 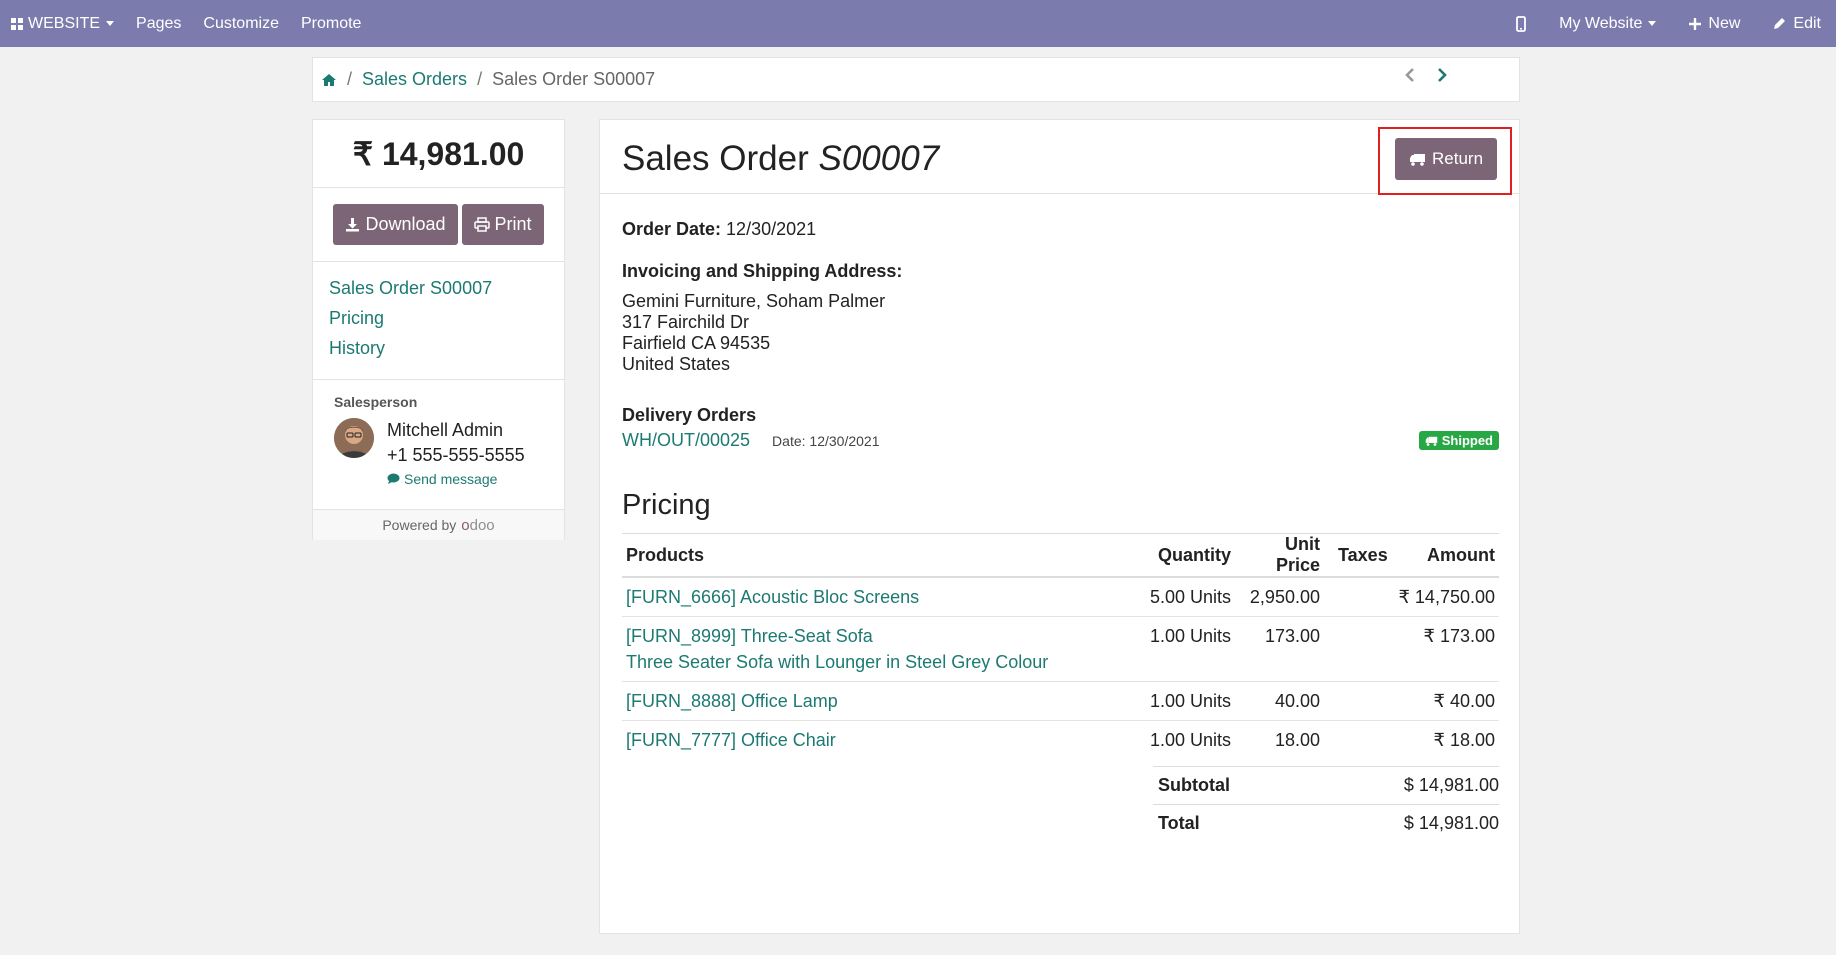 What do you see at coordinates (686, 440) in the screenshot?
I see `delivery-order-link: WH/OUT/00025` at bounding box center [686, 440].